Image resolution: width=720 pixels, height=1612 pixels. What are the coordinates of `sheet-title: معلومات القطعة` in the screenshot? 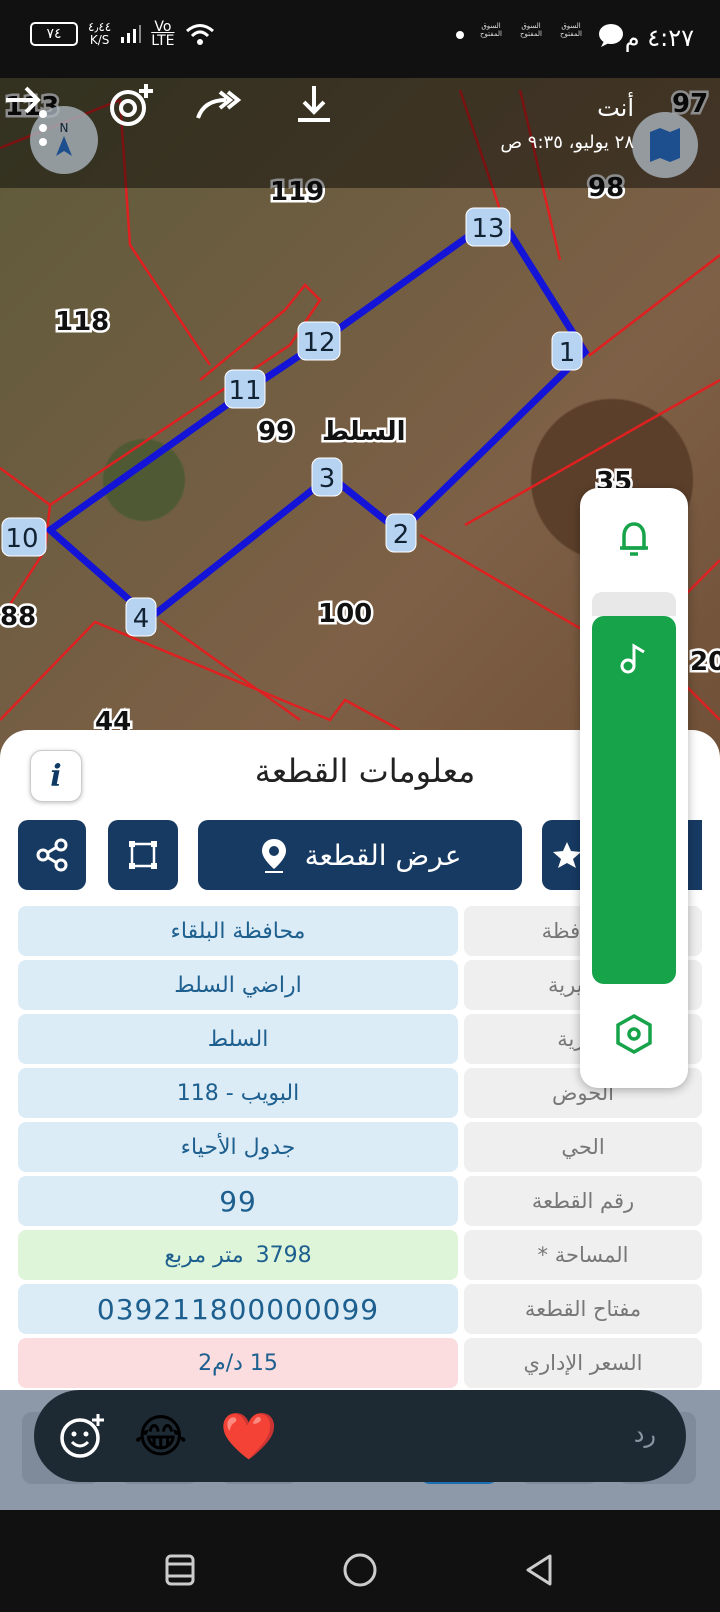 It's located at (365, 771).